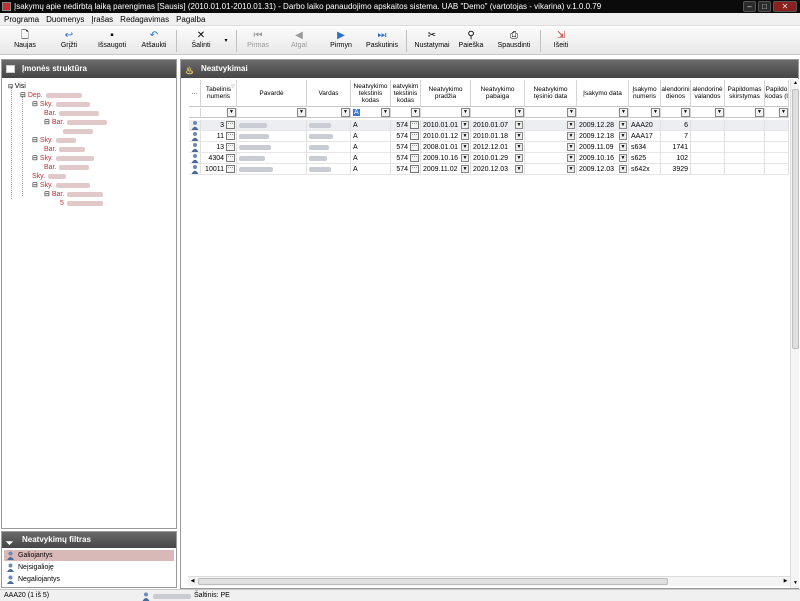  Describe the element at coordinates (551, 93) in the screenshot. I see `col-header-continuation: Neatvykimo tęsinio data` at that location.